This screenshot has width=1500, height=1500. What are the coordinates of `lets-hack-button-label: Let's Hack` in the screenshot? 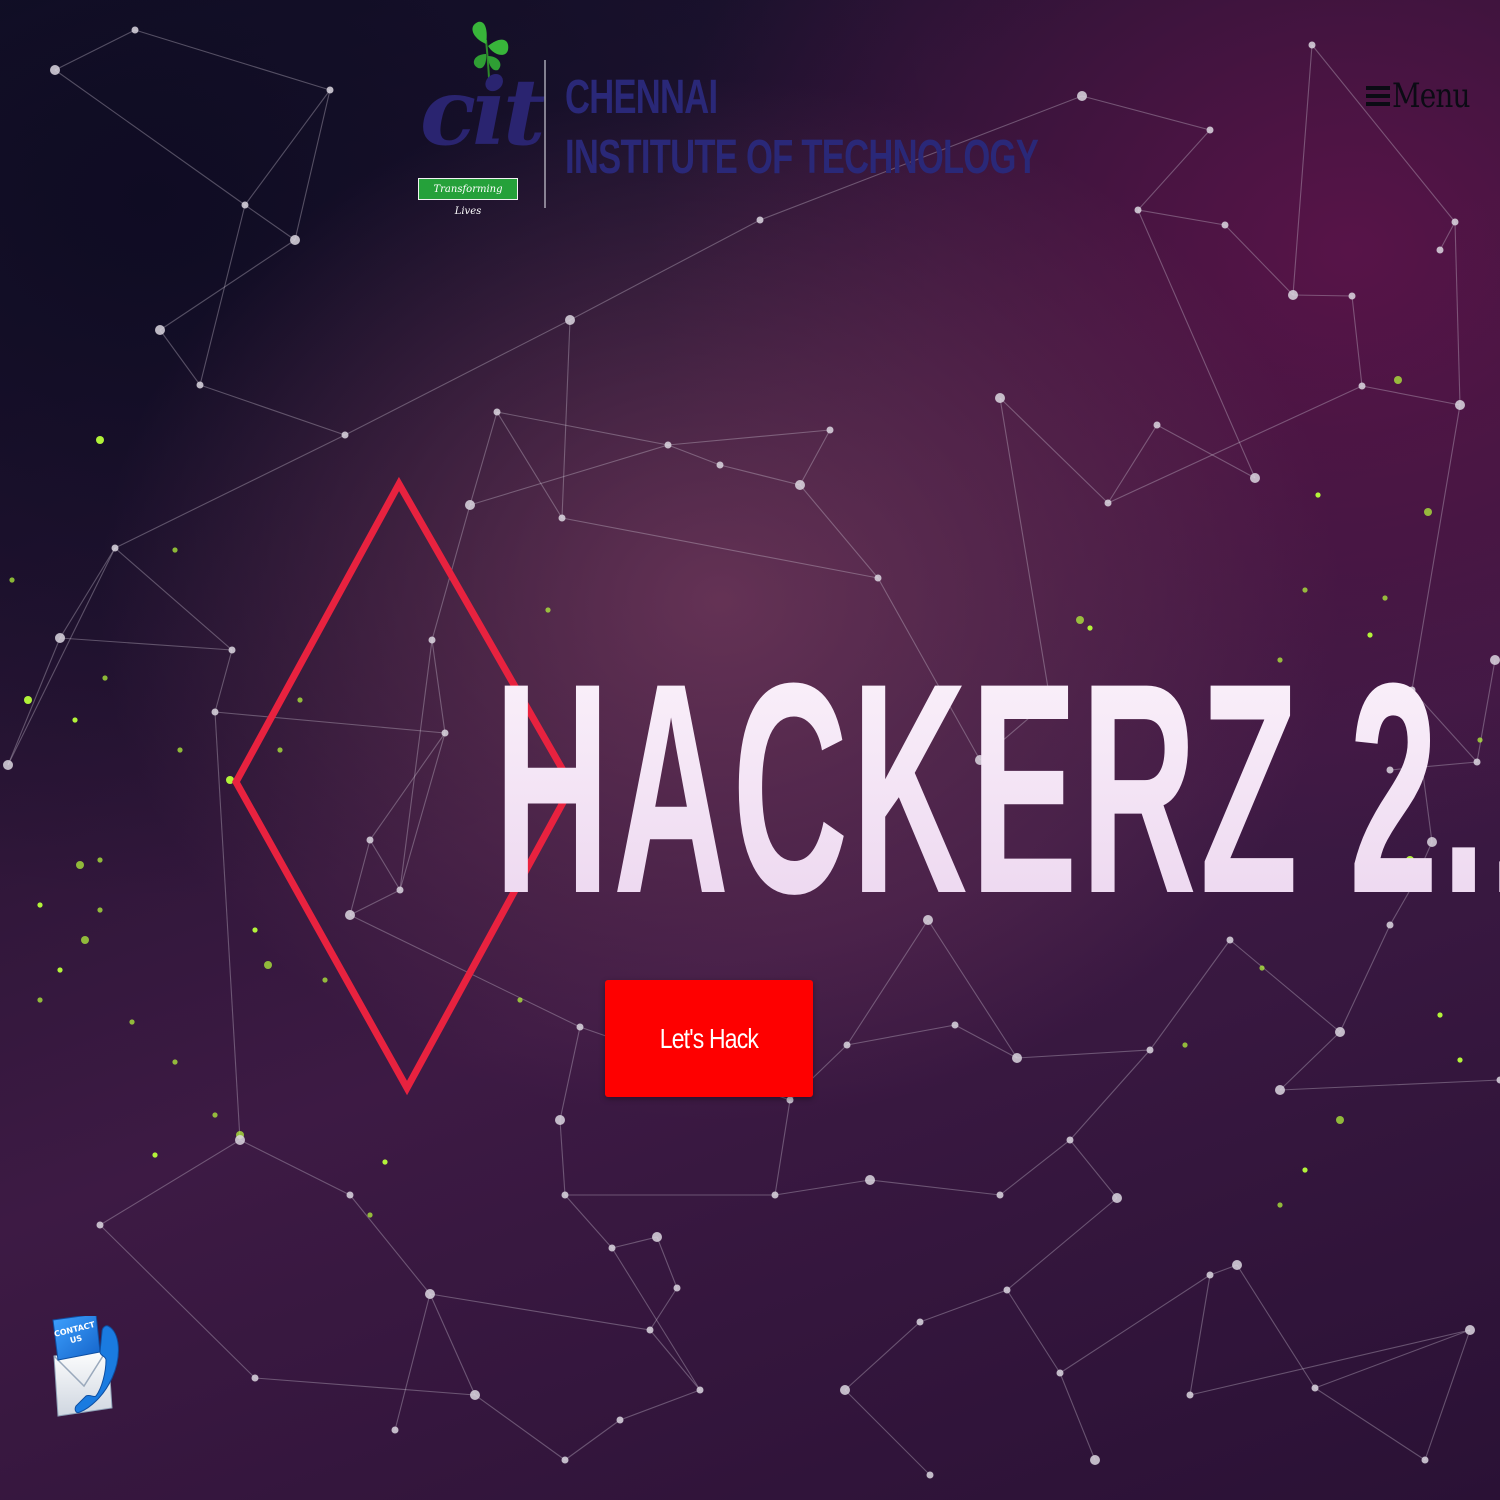 It's located at (709, 1038).